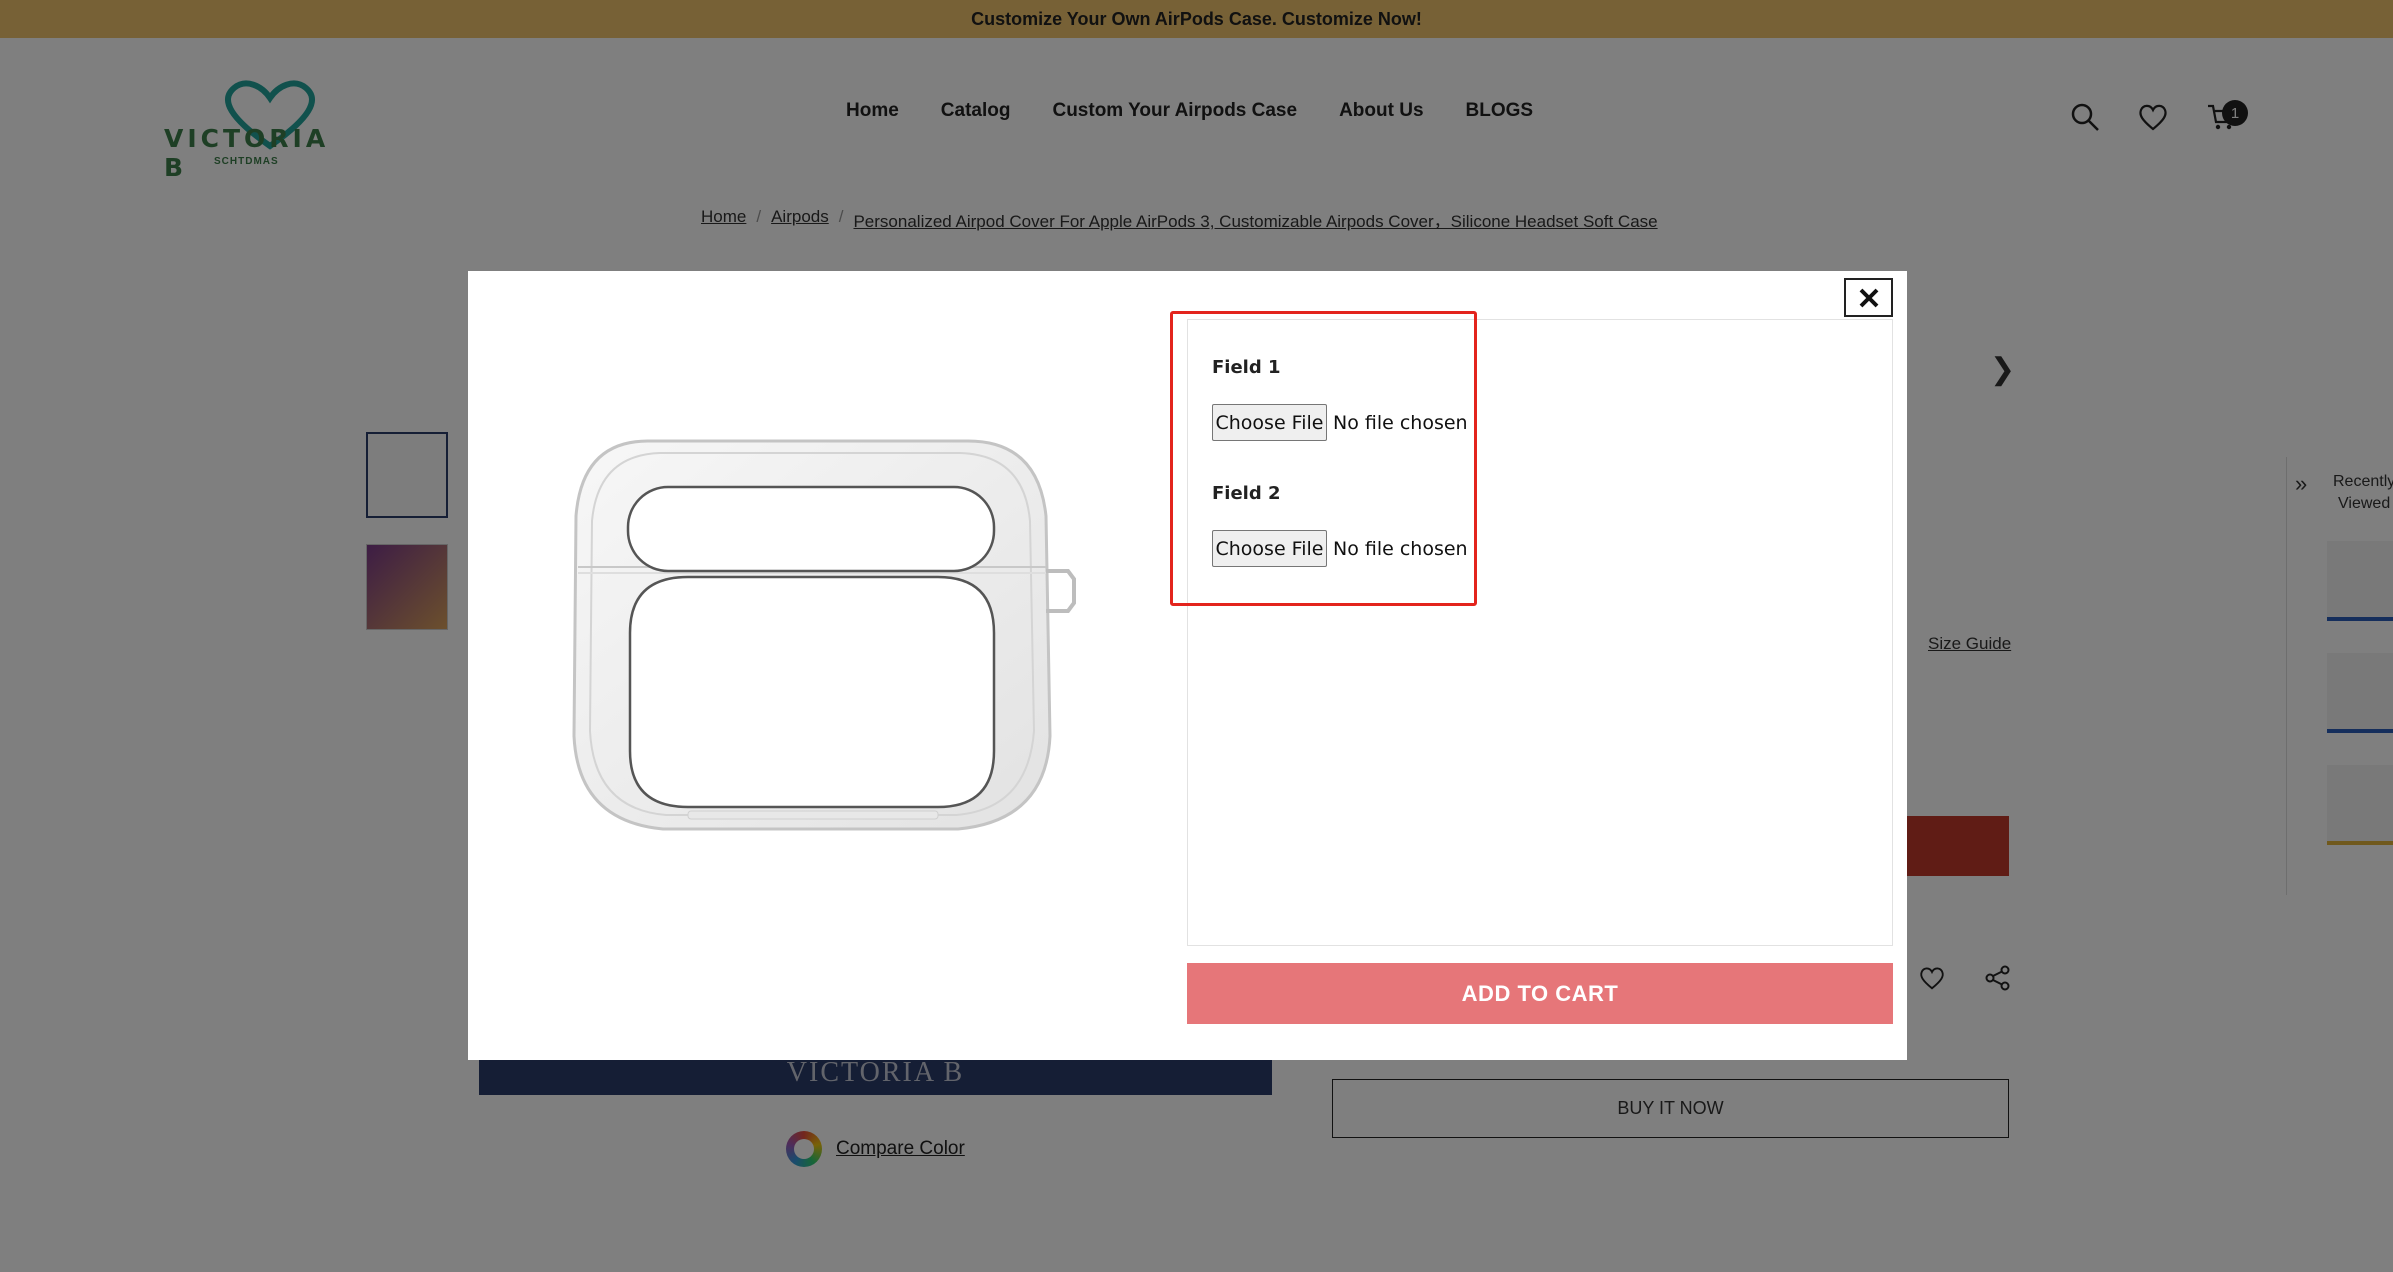 The image size is (2393, 1272). I want to click on close-icon, so click(1868, 297).